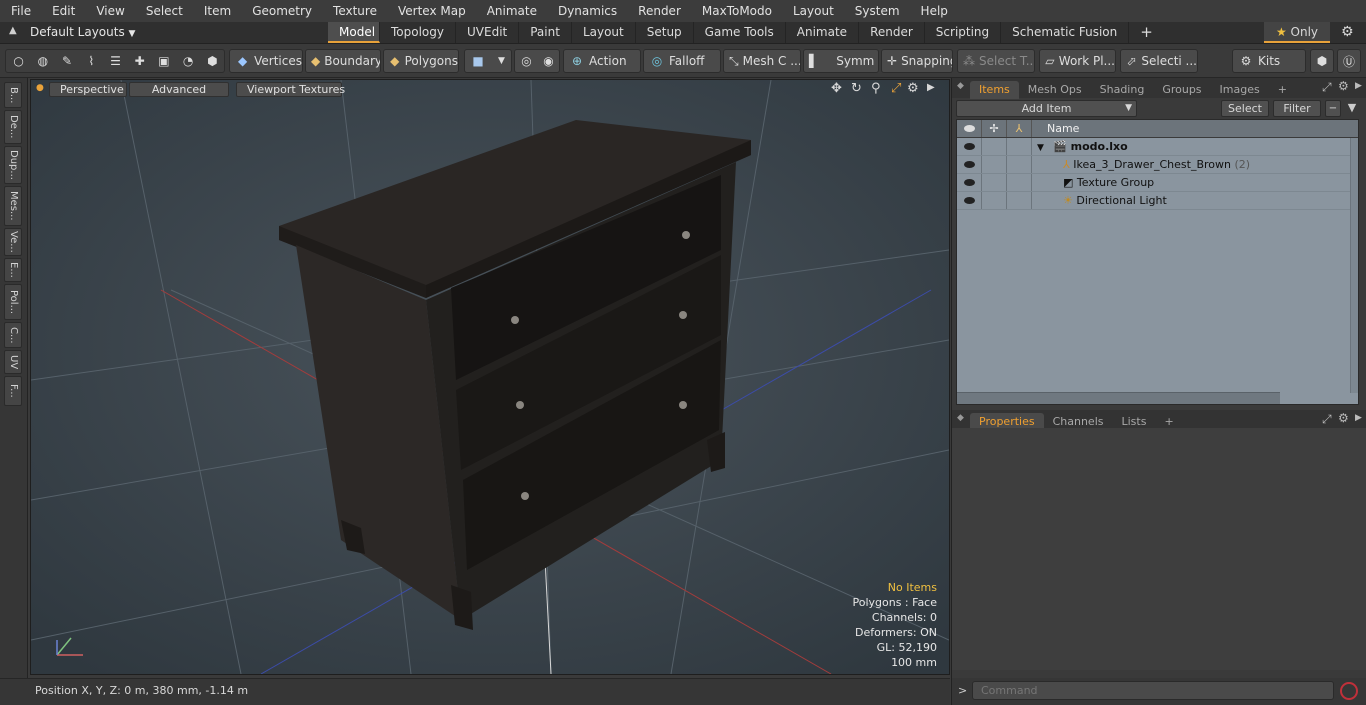 Image resolution: width=1366 pixels, height=705 pixels. Describe the element at coordinates (813, 11) in the screenshot. I see `menu-layout: Layout` at that location.